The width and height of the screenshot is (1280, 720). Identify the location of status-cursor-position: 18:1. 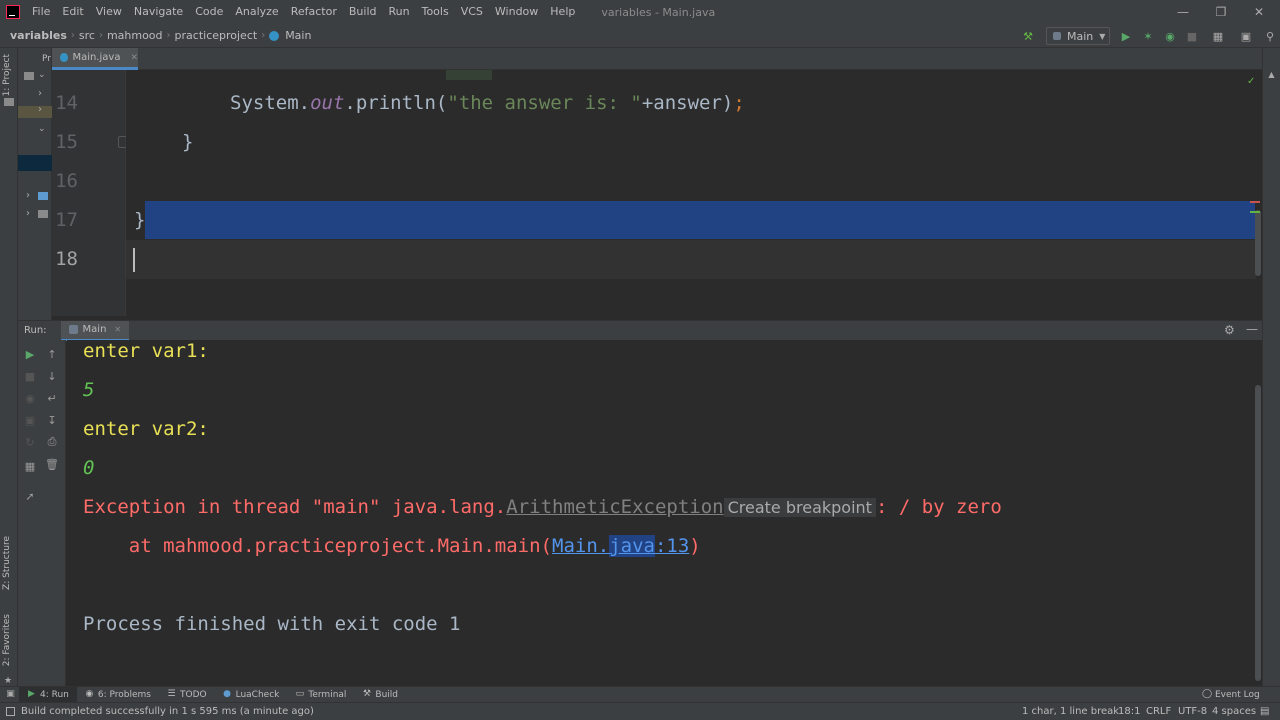
(1129, 711).